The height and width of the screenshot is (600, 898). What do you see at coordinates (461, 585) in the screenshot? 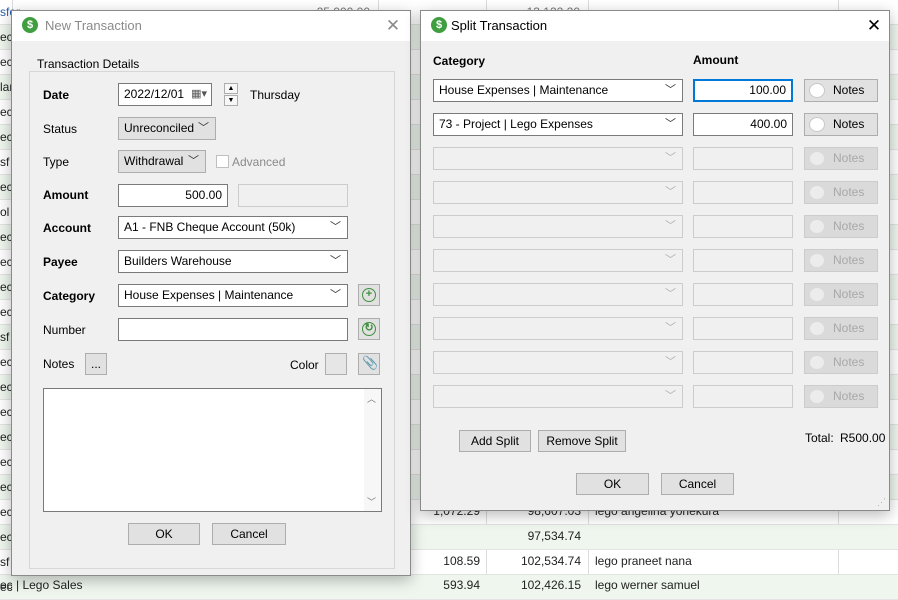
I see `register-amount: 593.94` at bounding box center [461, 585].